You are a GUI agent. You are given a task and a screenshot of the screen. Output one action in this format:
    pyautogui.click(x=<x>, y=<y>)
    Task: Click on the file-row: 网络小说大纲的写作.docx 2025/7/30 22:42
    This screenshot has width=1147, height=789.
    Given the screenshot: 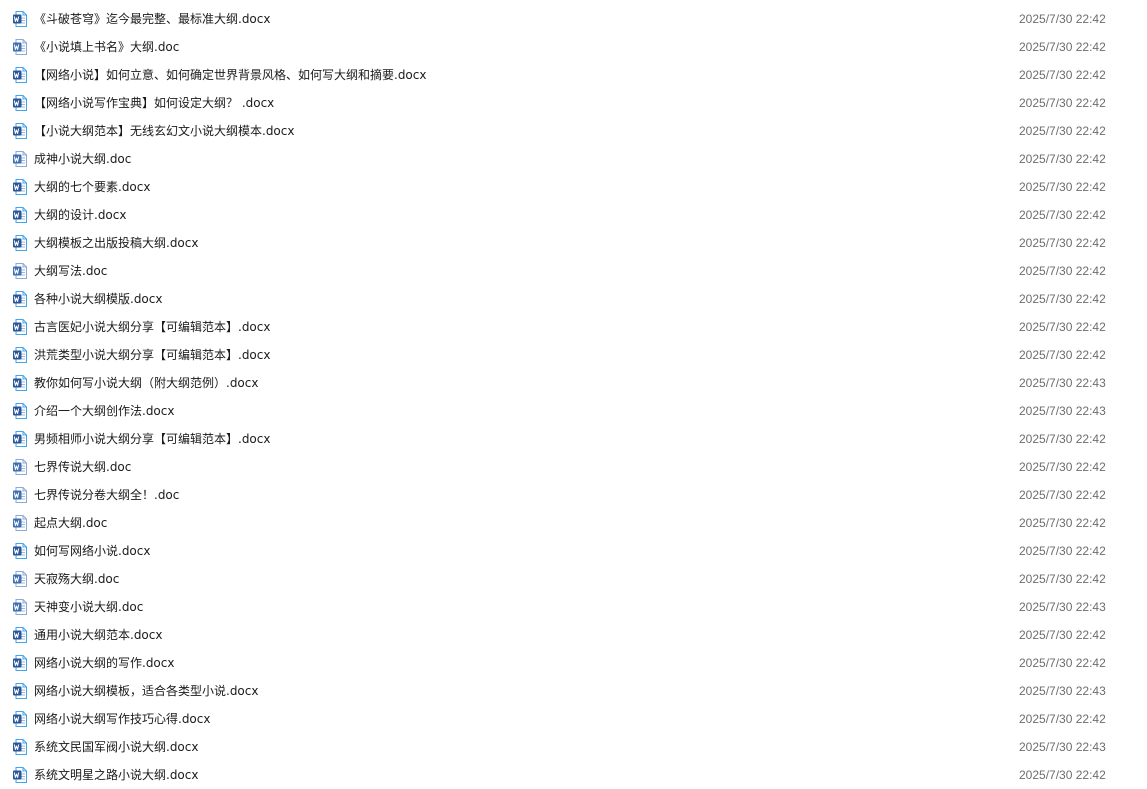 What is the action you would take?
    pyautogui.click(x=573, y=663)
    